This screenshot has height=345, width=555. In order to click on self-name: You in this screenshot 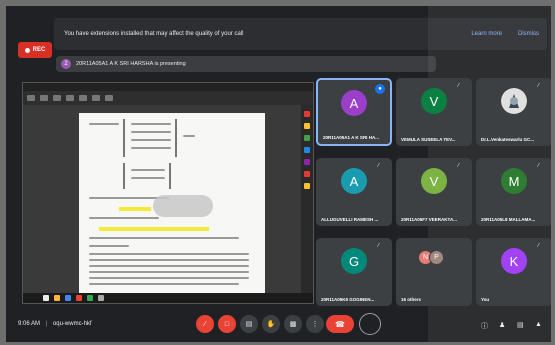, I will do `click(485, 299)`.